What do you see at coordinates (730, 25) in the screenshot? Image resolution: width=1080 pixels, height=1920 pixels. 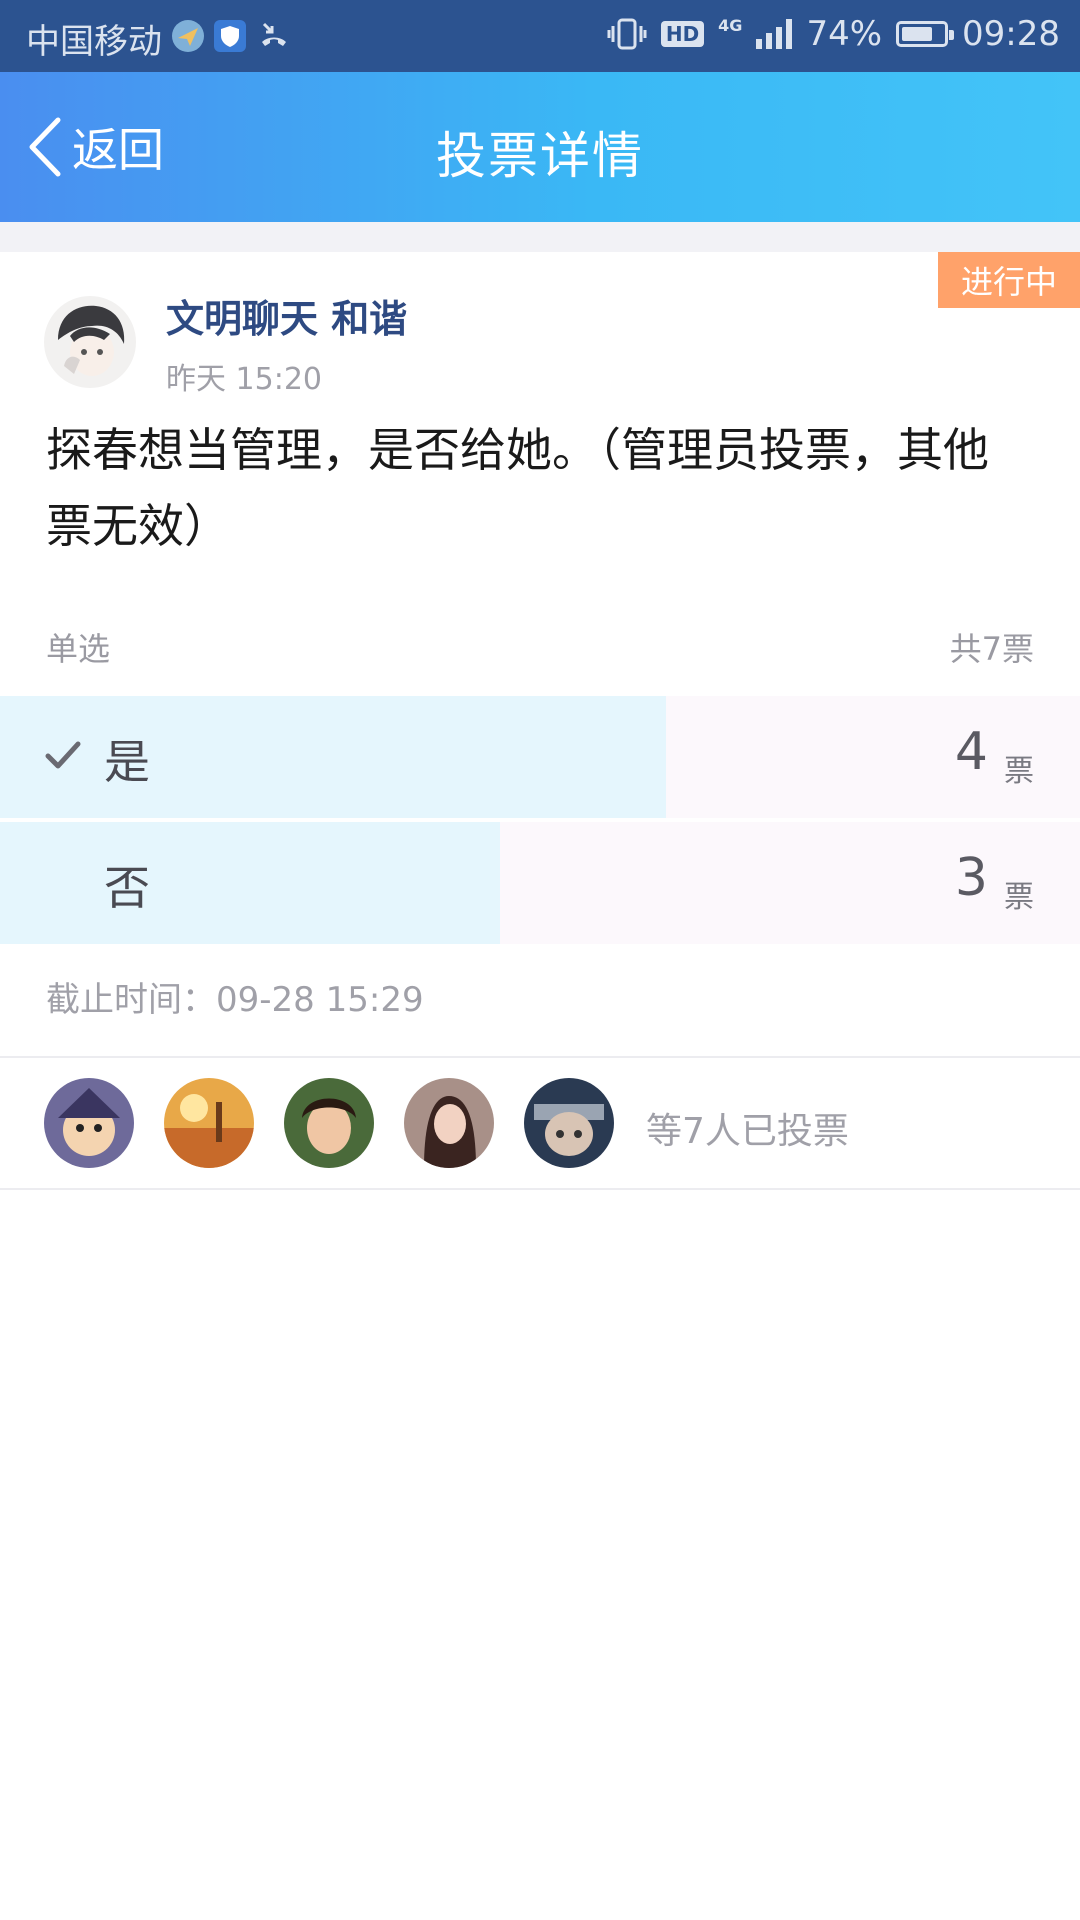 I see `network-type: 4G` at bounding box center [730, 25].